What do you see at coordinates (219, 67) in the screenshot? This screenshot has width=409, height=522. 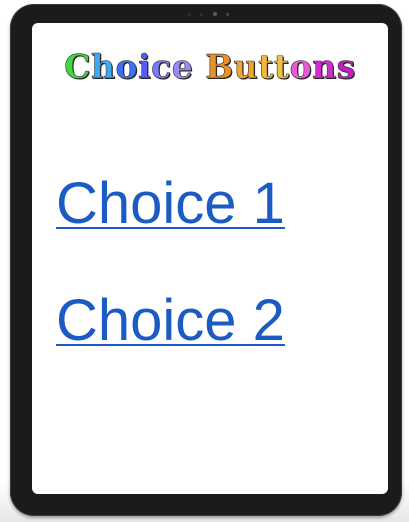 I see `title-letter: B` at bounding box center [219, 67].